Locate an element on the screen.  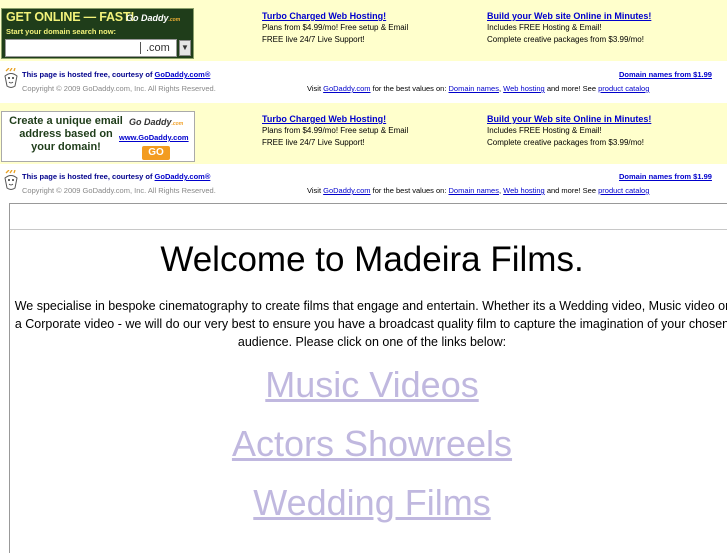
go-button: GO is located at coordinates (156, 153).